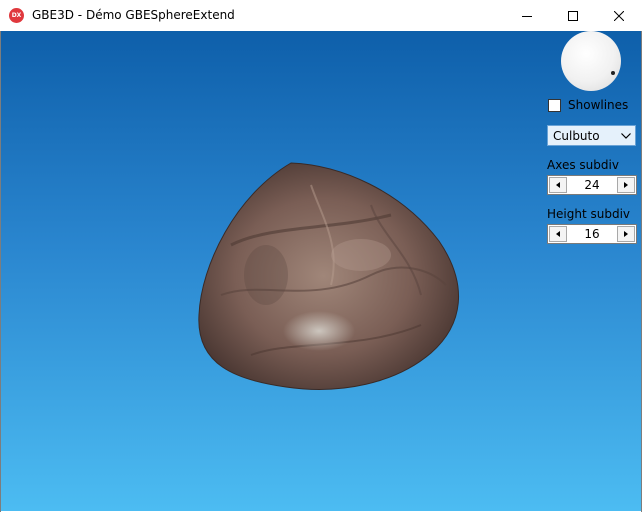  What do you see at coordinates (583, 165) in the screenshot?
I see `axes-subdiv-label: Axes subdiv` at bounding box center [583, 165].